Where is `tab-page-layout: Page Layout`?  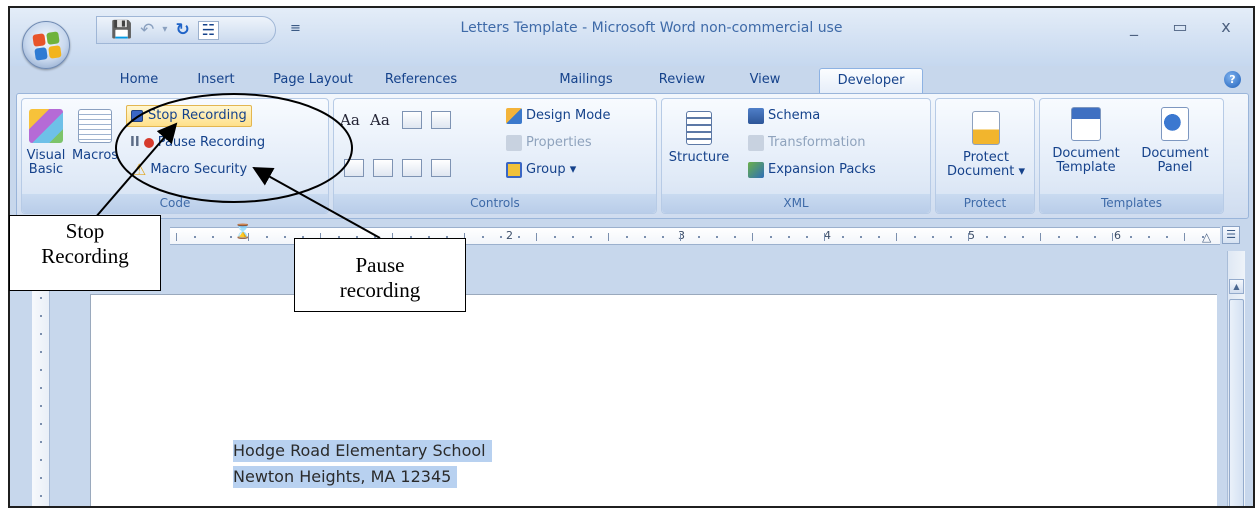
tab-page-layout: Page Layout is located at coordinates (313, 80).